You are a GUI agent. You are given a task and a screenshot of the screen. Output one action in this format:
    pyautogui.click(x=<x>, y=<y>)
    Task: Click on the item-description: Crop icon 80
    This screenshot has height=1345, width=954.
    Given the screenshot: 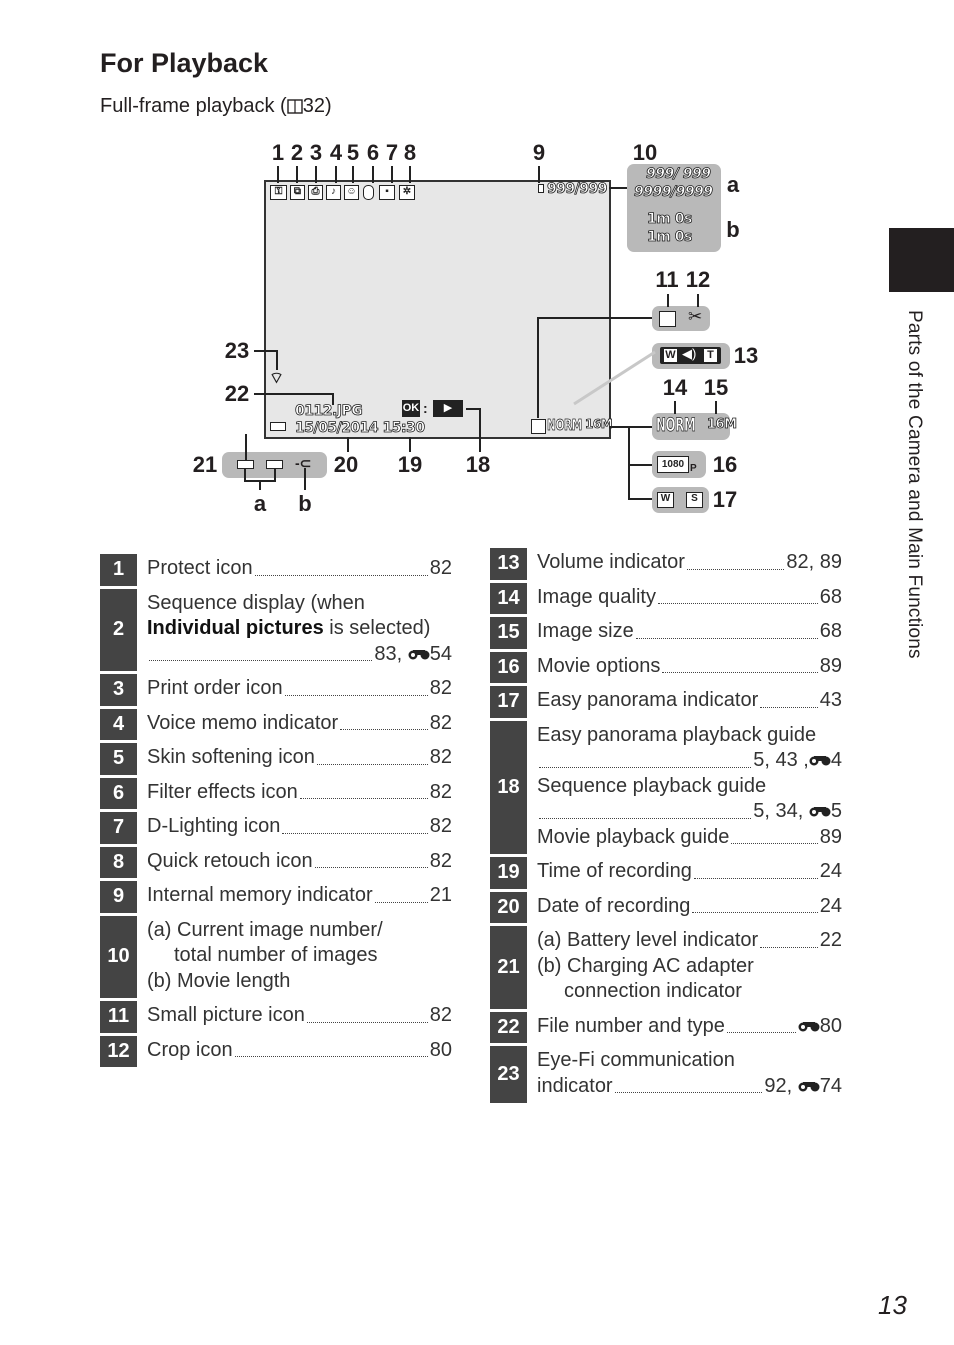 What is the action you would take?
    pyautogui.click(x=294, y=1052)
    